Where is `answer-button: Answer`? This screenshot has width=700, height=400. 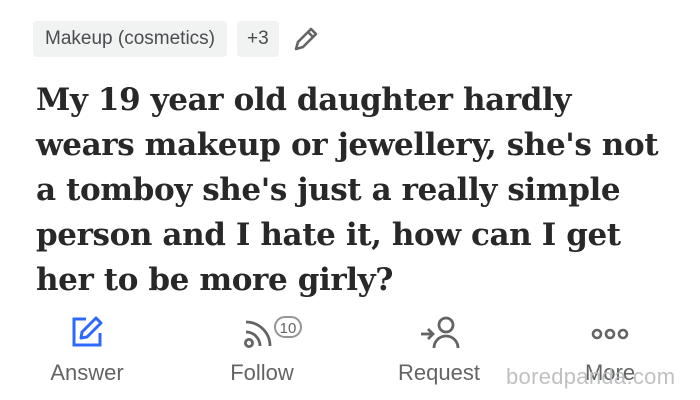 answer-button: Answer is located at coordinates (87, 349).